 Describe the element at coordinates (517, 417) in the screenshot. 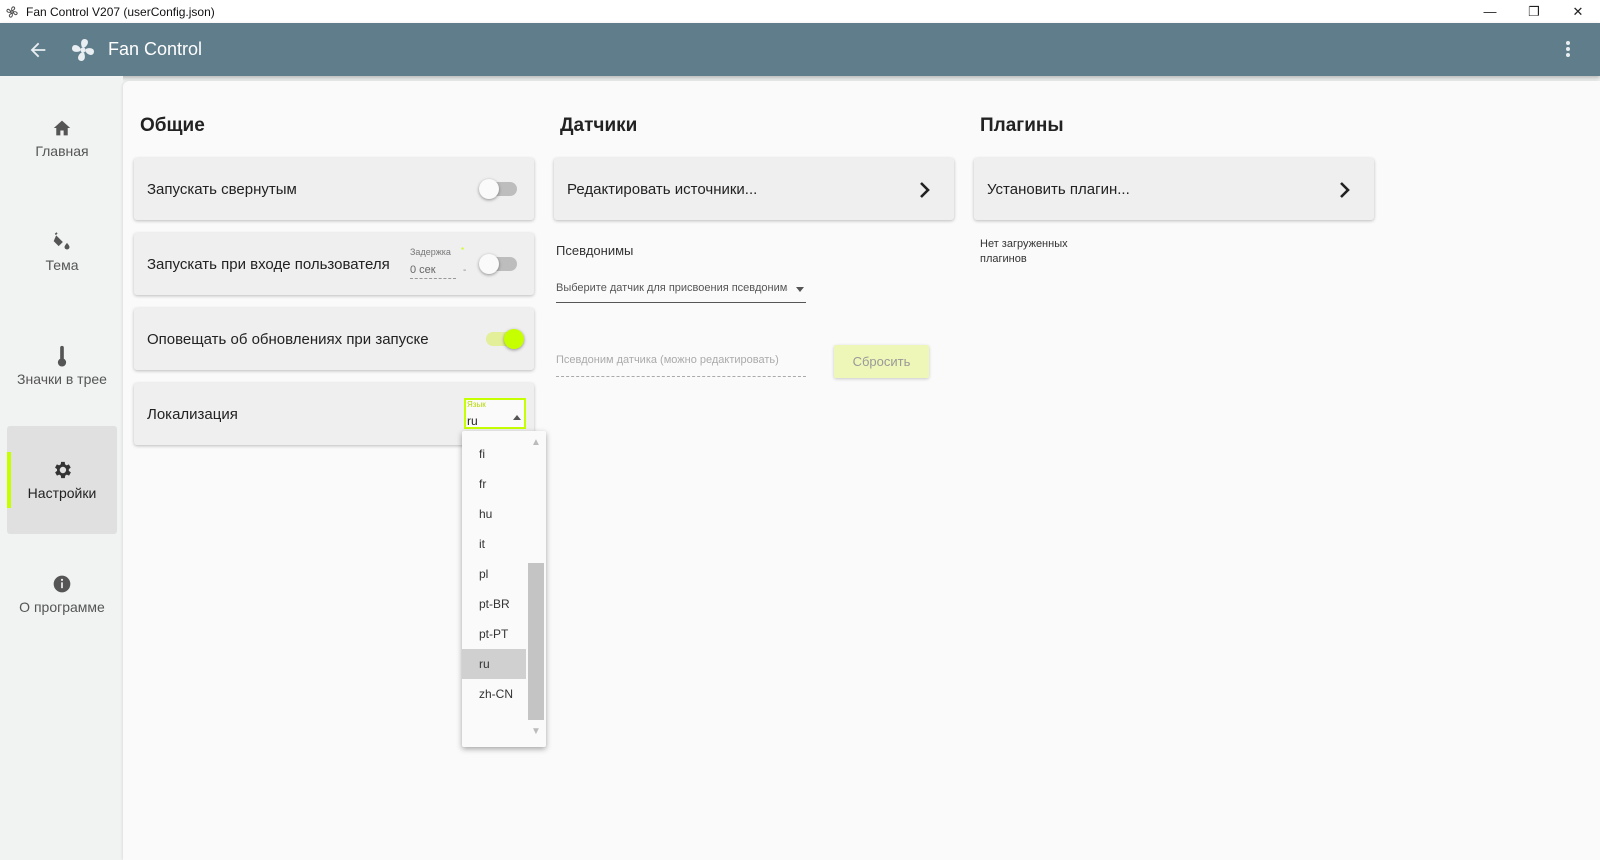

I see `caret-up-icon` at that location.